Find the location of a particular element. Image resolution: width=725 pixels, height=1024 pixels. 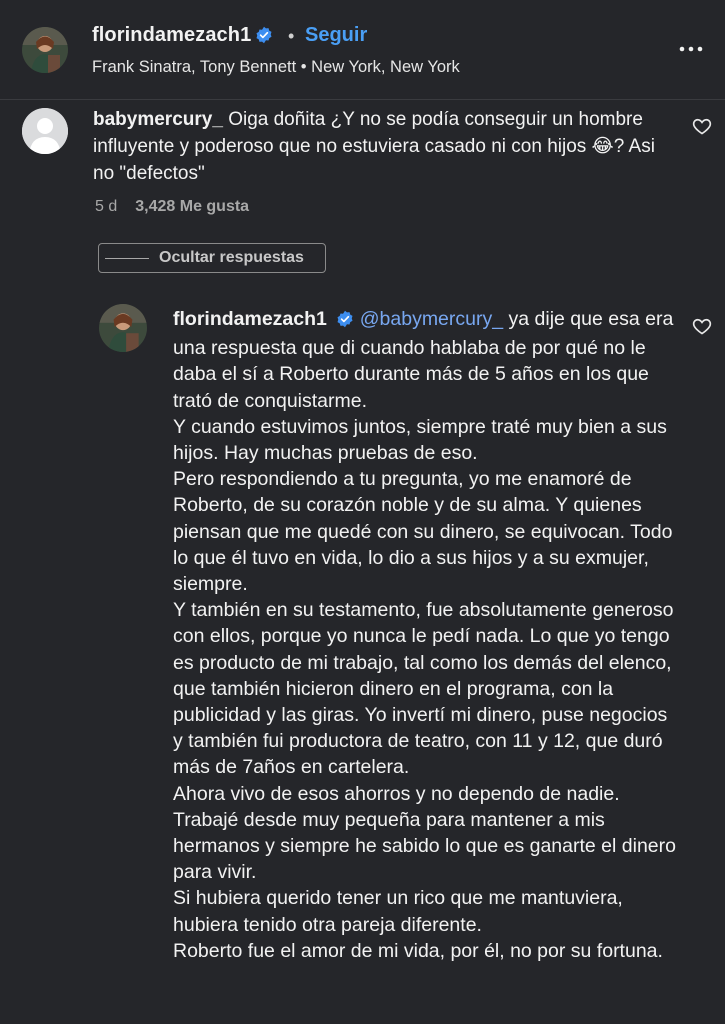

default-avatar-icon is located at coordinates (45, 131).